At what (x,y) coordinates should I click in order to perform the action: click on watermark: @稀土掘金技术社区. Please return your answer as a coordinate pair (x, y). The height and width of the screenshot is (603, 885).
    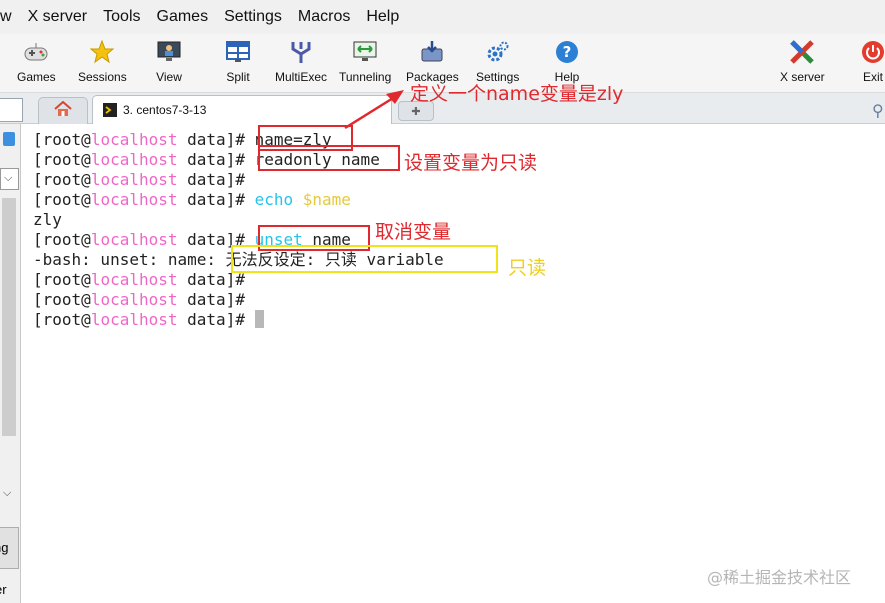
    Looking at the image, I should click on (779, 577).